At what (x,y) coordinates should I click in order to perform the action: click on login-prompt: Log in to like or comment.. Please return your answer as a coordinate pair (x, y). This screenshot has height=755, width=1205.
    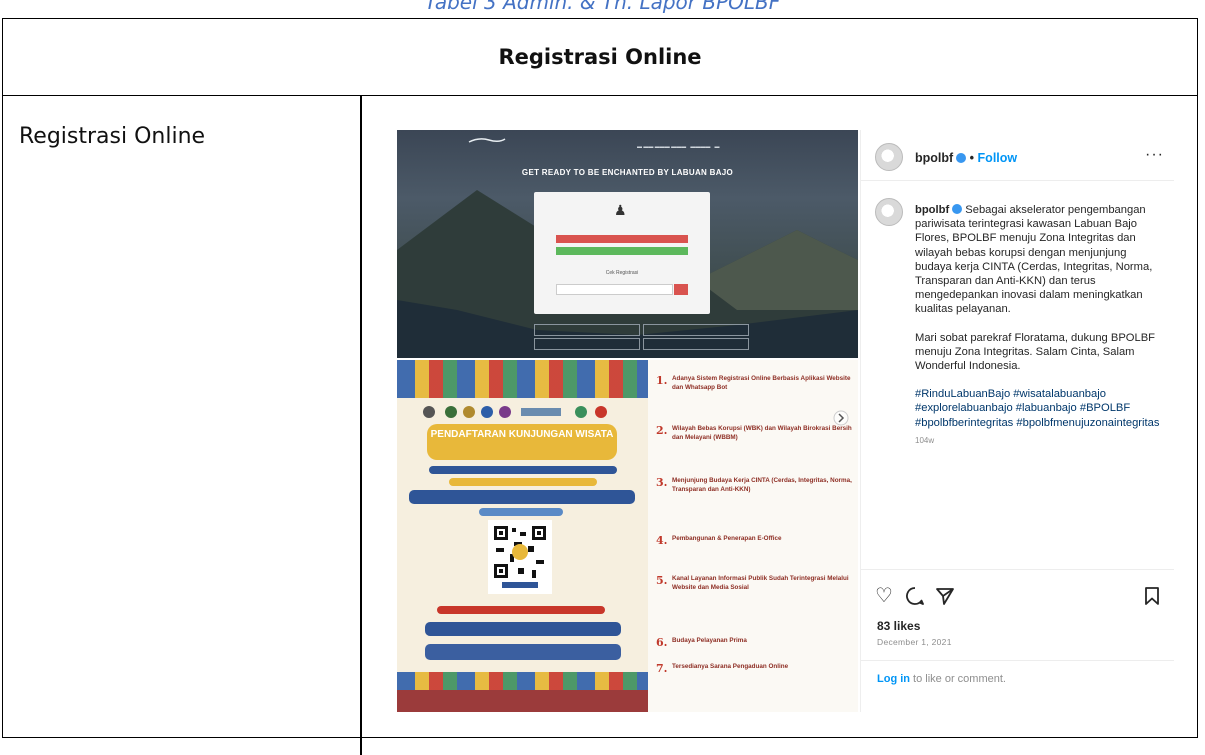
    Looking at the image, I should click on (1017, 678).